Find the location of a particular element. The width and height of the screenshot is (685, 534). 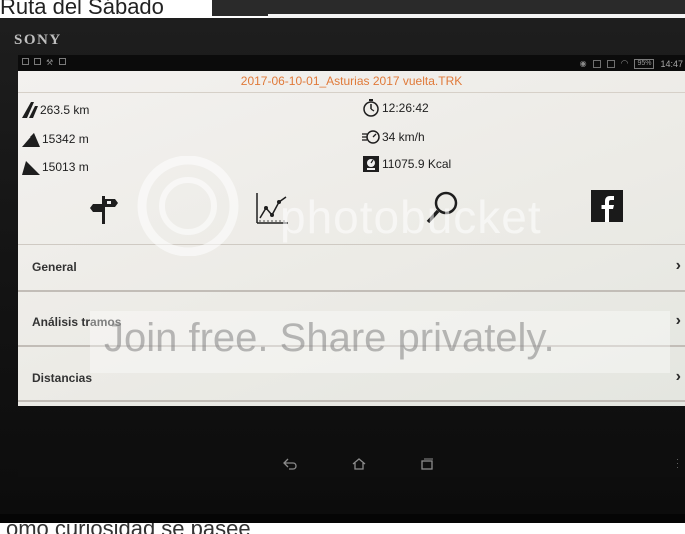

chart-button is located at coordinates (272, 210).